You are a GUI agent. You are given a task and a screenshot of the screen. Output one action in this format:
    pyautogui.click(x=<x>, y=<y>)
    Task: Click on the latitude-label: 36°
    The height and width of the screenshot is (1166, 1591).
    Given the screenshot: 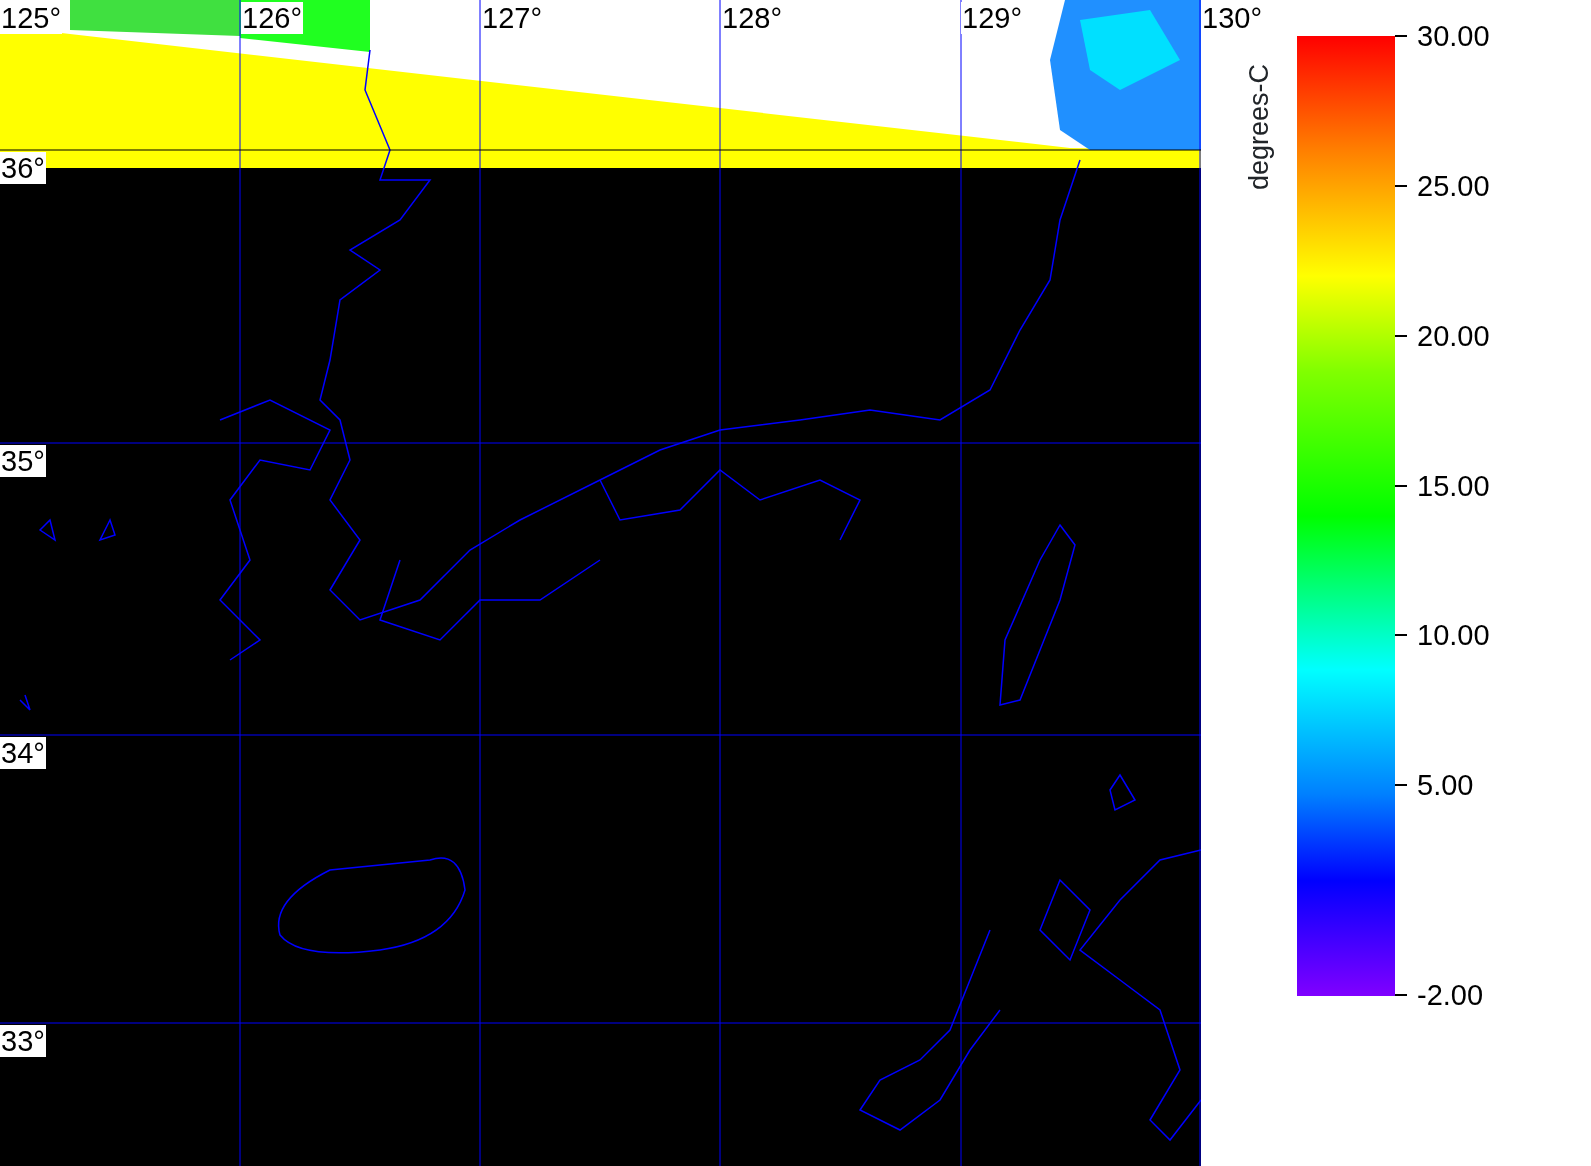 What is the action you would take?
    pyautogui.click(x=23, y=168)
    